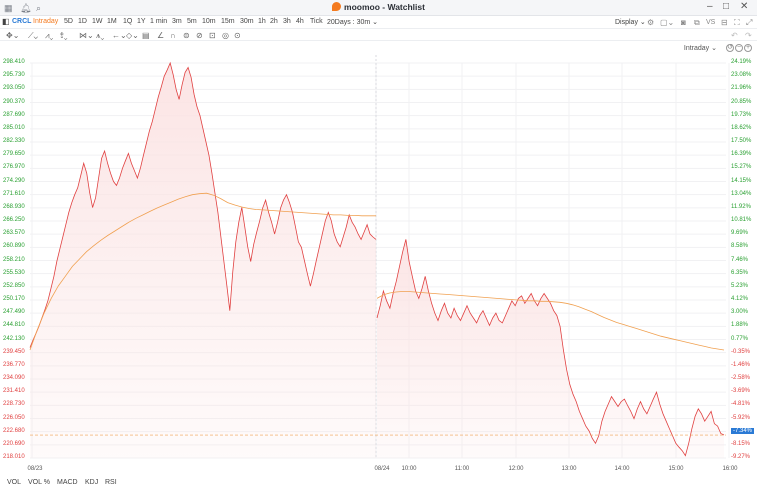 This screenshot has height=494, width=757. Describe the element at coordinates (744, 6) in the screenshot. I see `close-icon: ✕` at that location.